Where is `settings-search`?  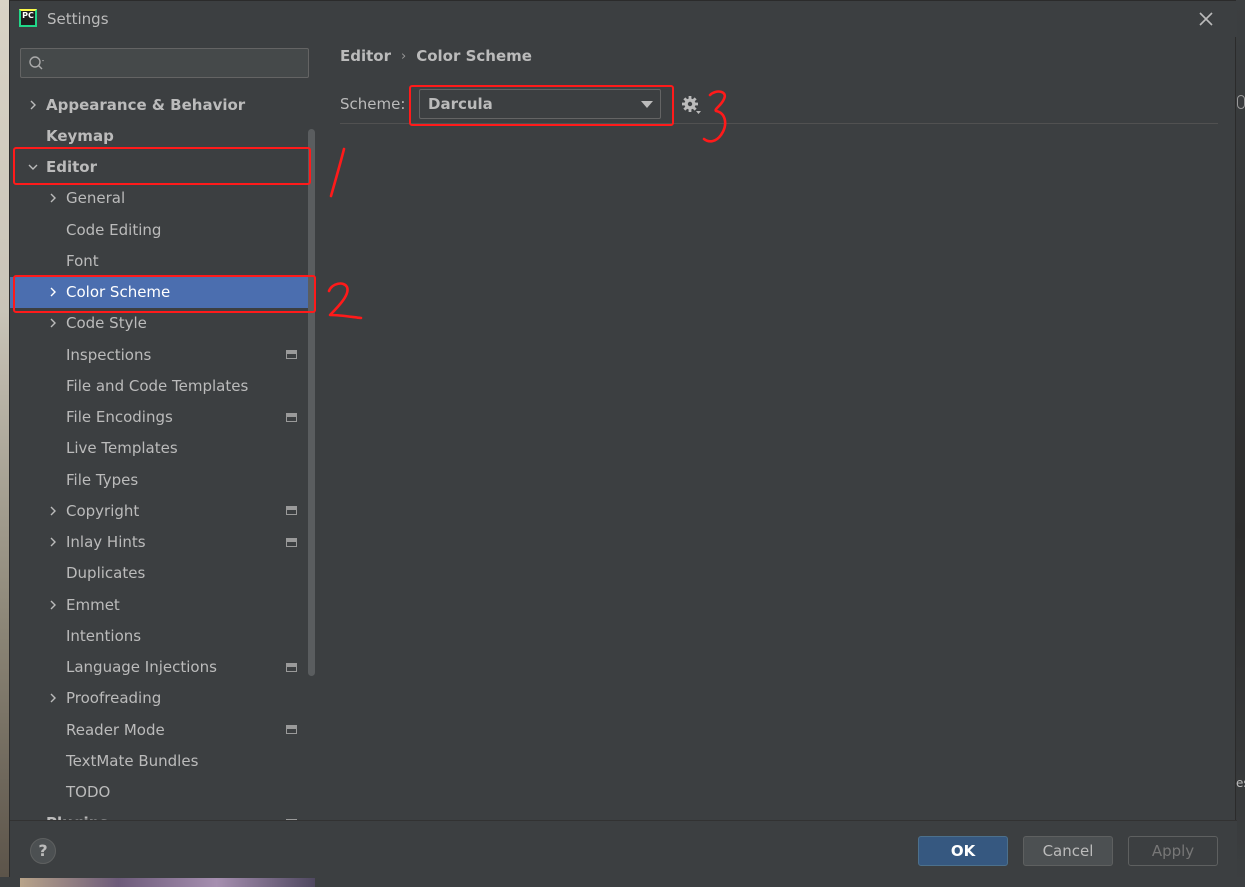
settings-search is located at coordinates (164, 63).